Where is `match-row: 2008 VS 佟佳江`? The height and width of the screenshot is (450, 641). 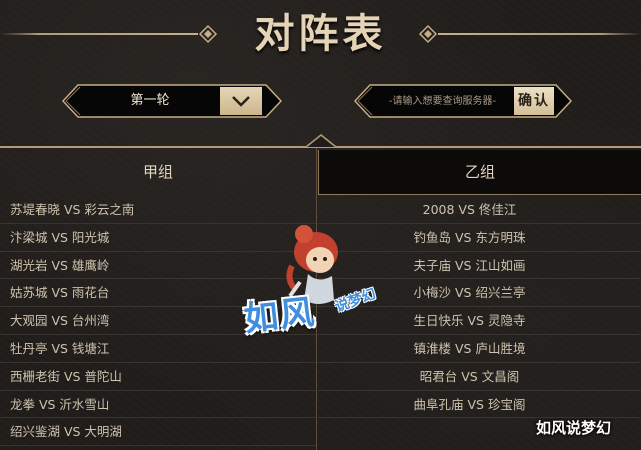 match-row: 2008 VS 佟佳江 is located at coordinates (479, 210).